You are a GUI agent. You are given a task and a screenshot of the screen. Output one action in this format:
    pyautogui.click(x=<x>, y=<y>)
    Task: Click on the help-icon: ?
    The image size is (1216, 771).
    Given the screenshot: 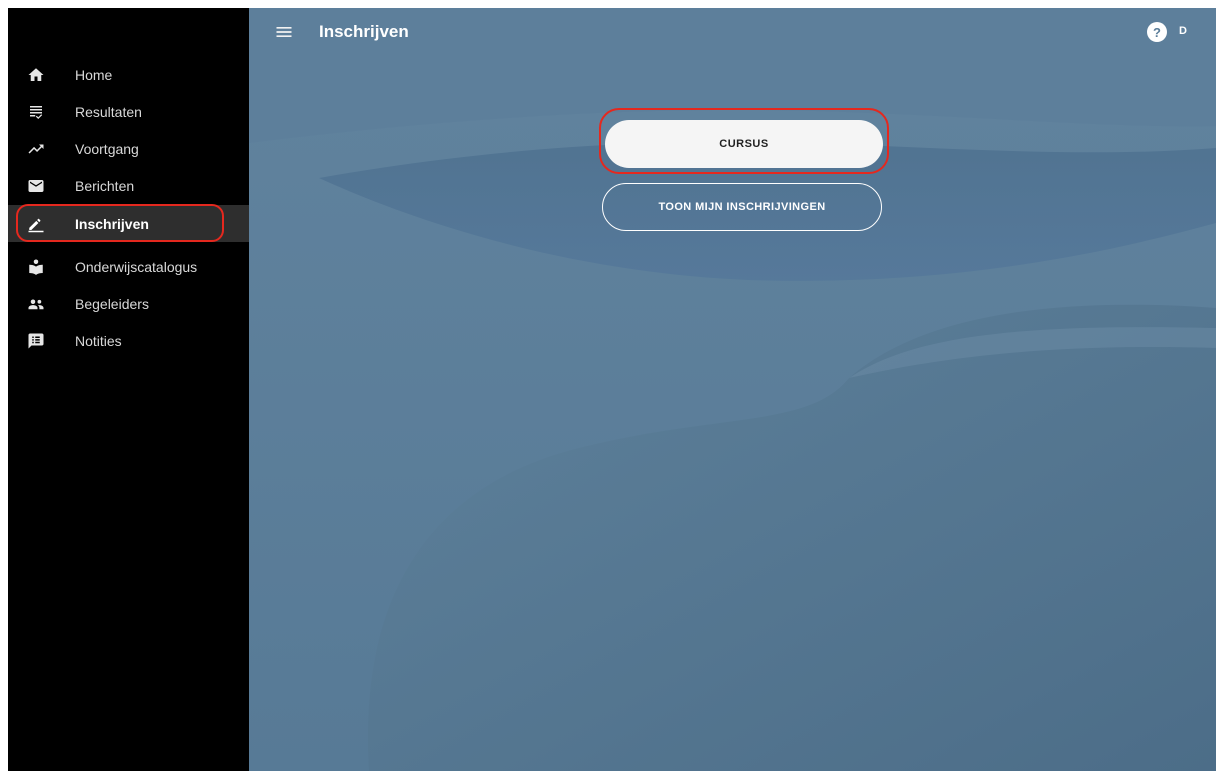 What is the action you would take?
    pyautogui.click(x=1157, y=32)
    